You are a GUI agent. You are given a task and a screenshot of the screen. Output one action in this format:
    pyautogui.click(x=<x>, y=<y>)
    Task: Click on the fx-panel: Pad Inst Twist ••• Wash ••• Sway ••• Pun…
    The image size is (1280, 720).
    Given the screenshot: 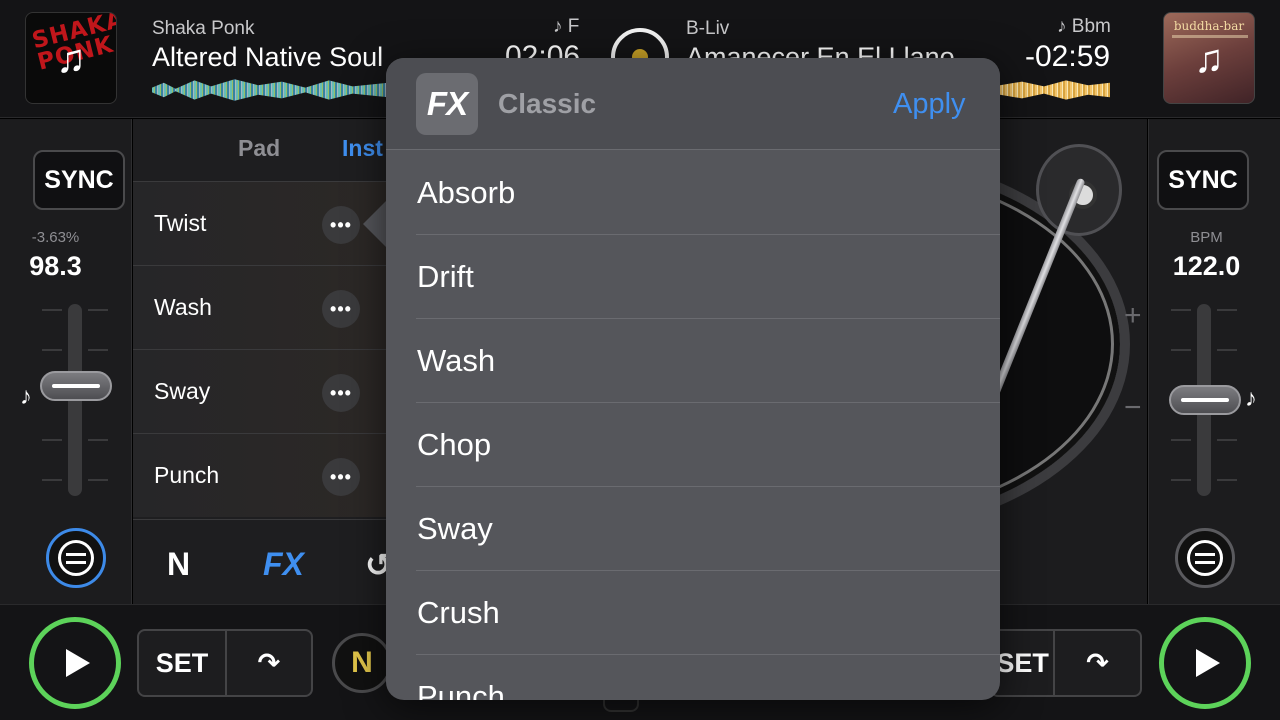 What is the action you would take?
    pyautogui.click(x=262, y=361)
    